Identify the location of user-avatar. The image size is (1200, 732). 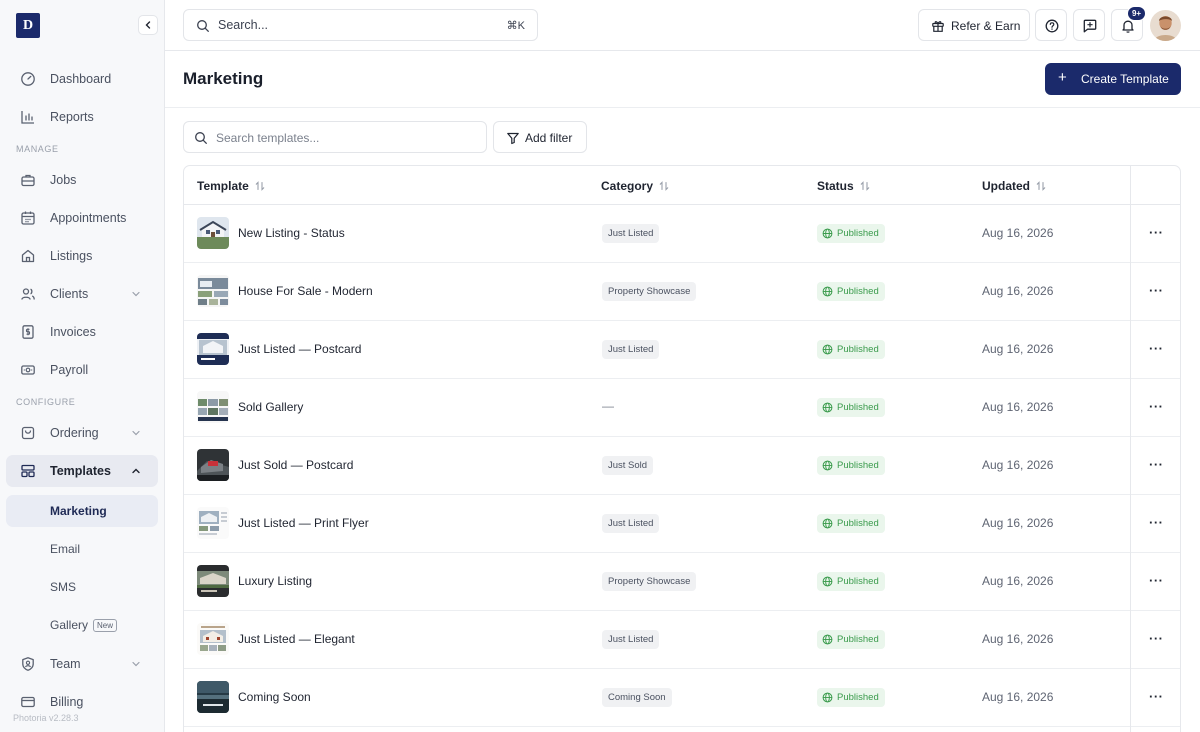
(1165, 25).